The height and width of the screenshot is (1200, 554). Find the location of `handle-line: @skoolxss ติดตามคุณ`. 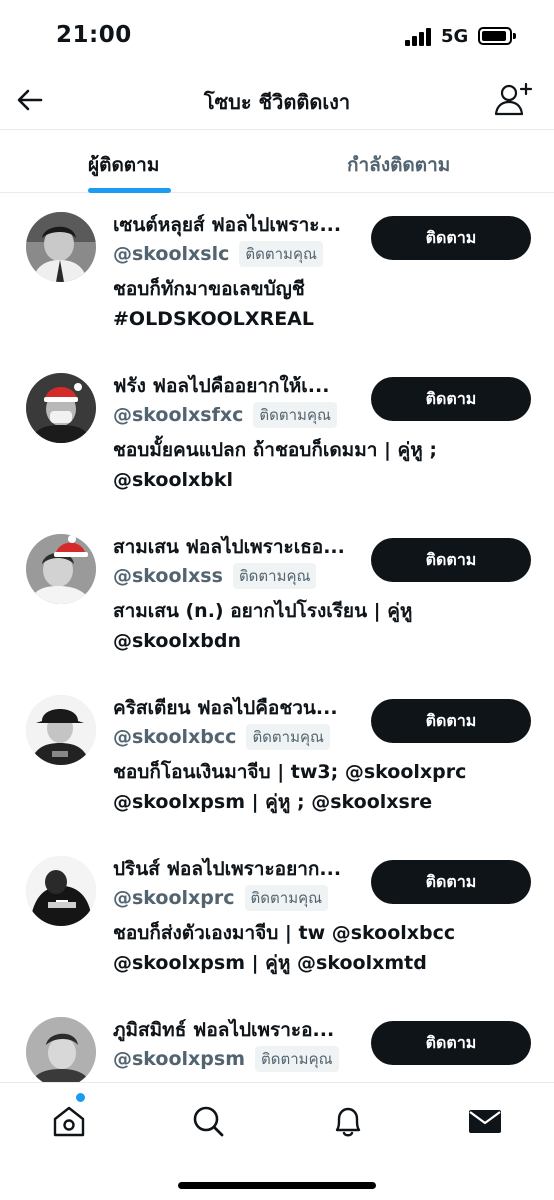

handle-line: @skoolxss ติดตามคุณ is located at coordinates (215, 576).